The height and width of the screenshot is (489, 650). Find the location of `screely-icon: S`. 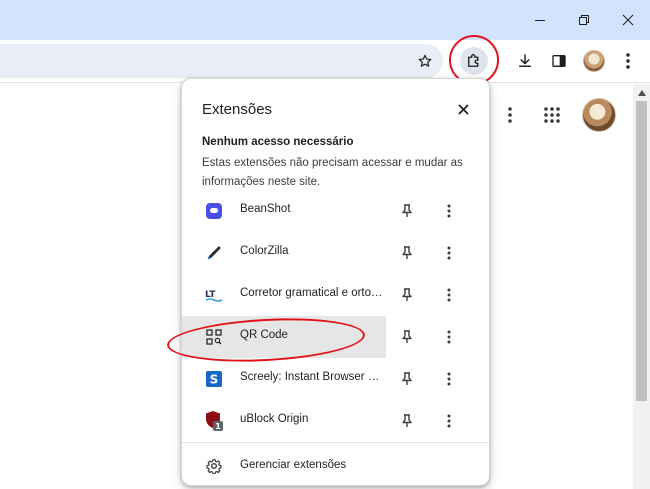

screely-icon: S is located at coordinates (214, 379).